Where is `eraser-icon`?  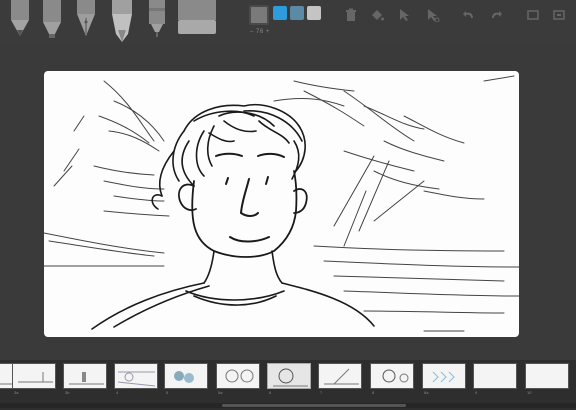
eraser-icon is located at coordinates (197, 17).